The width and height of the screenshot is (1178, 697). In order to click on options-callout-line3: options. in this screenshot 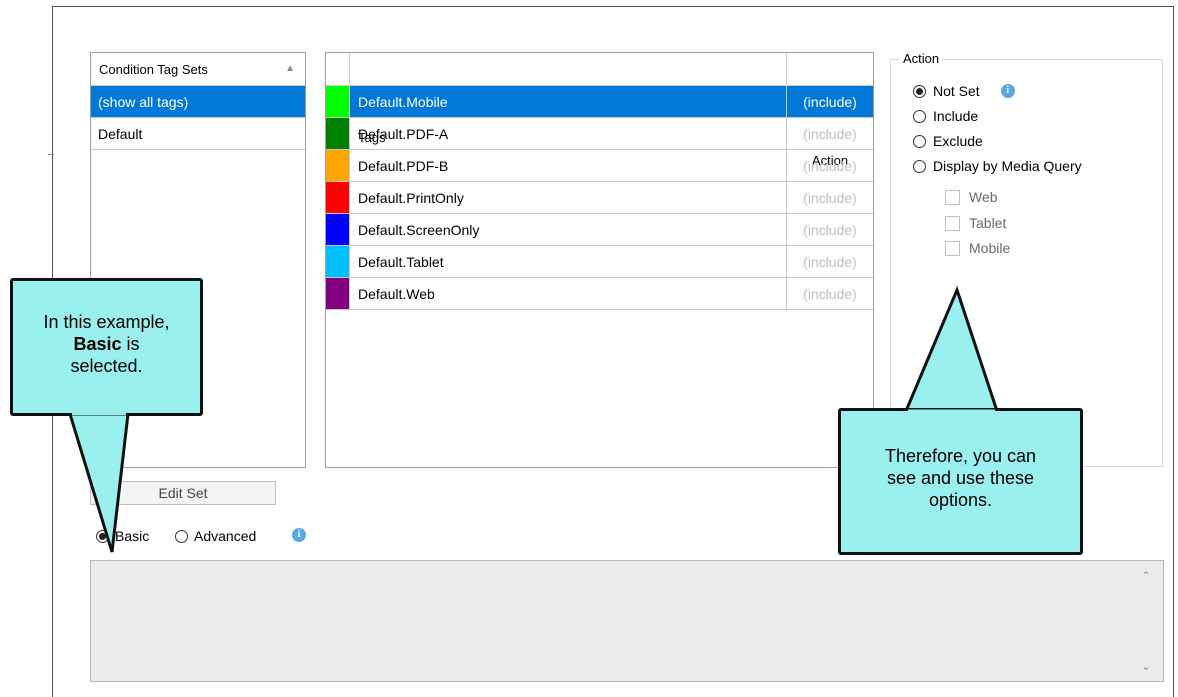, I will do `click(960, 500)`.